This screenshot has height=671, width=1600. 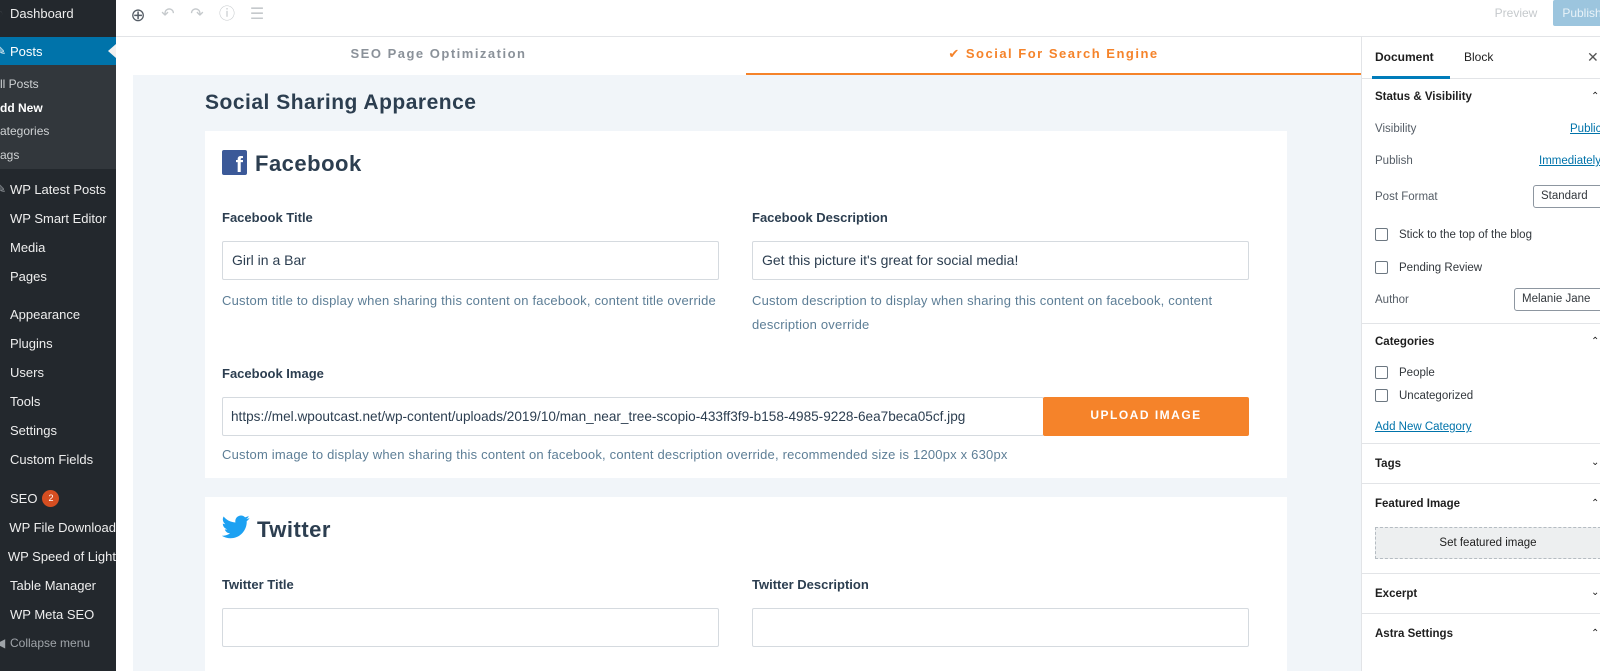 What do you see at coordinates (51, 498) in the screenshot?
I see `seo-notification-badge: 2` at bounding box center [51, 498].